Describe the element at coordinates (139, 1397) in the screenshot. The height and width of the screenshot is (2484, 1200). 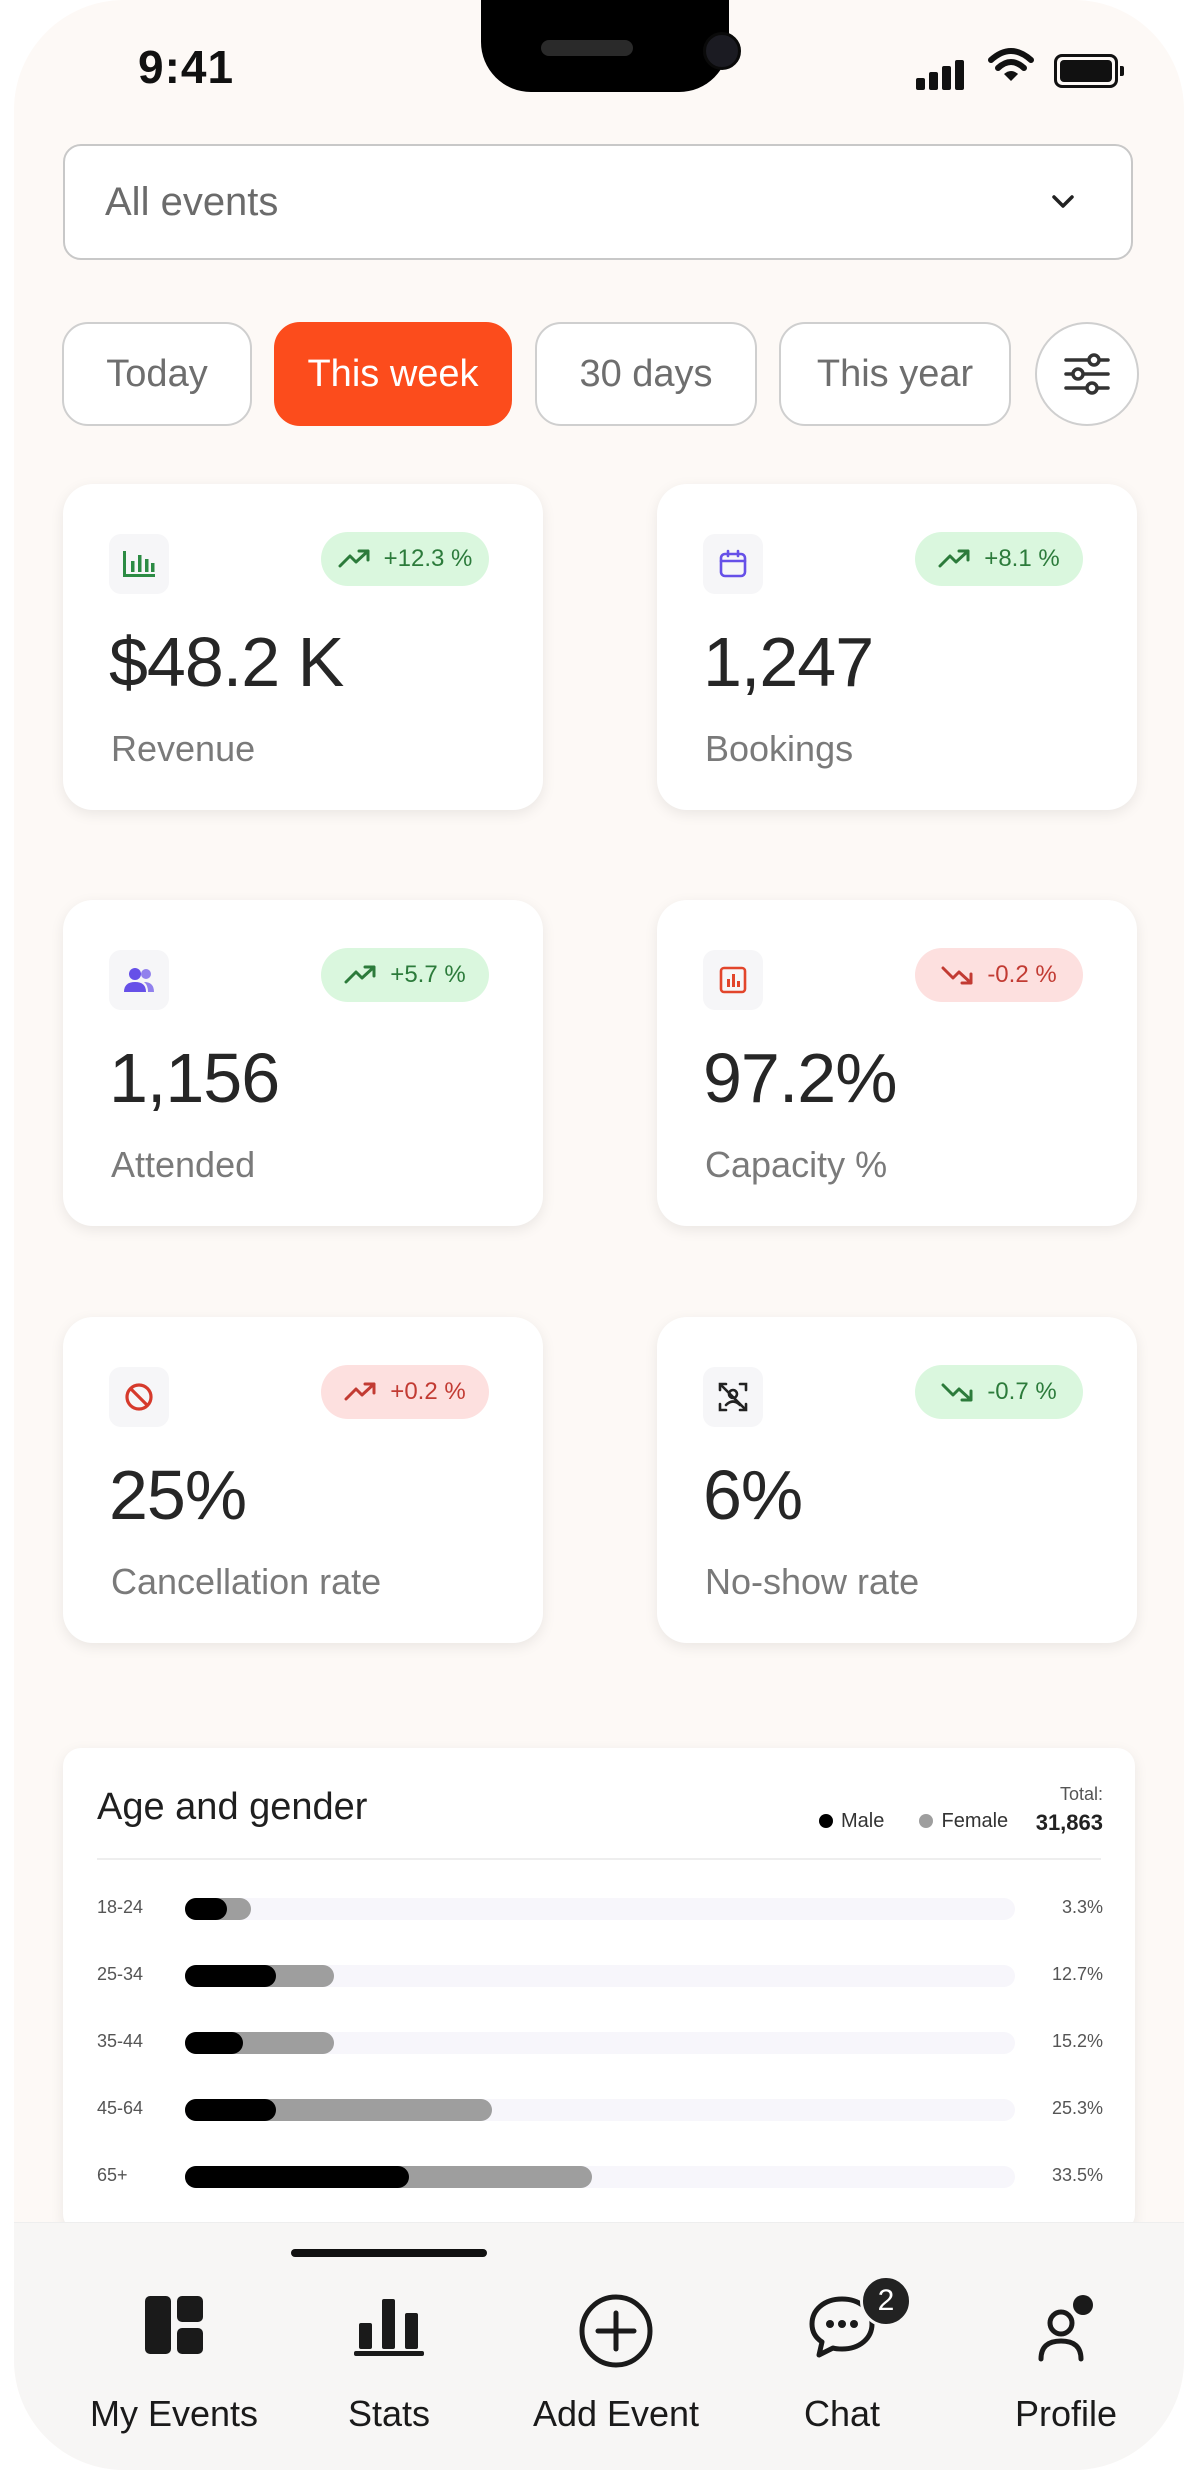
I see `ban-icon` at that location.